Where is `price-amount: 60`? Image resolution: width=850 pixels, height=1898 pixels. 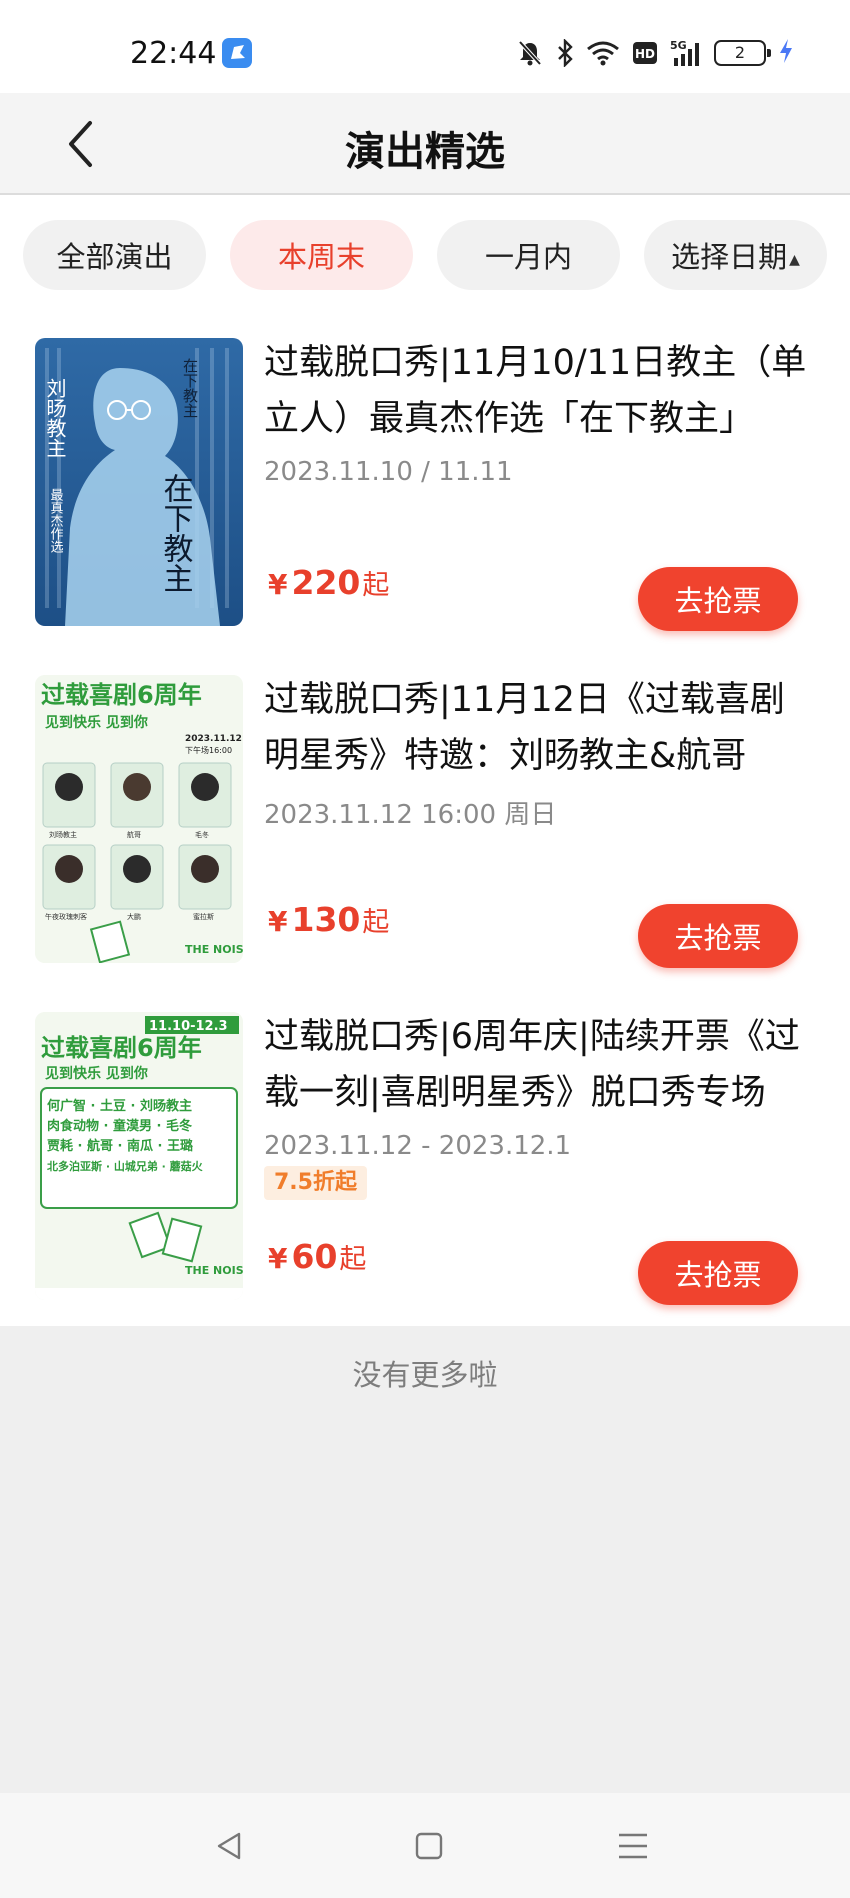
price-amount: 60 is located at coordinates (314, 1256).